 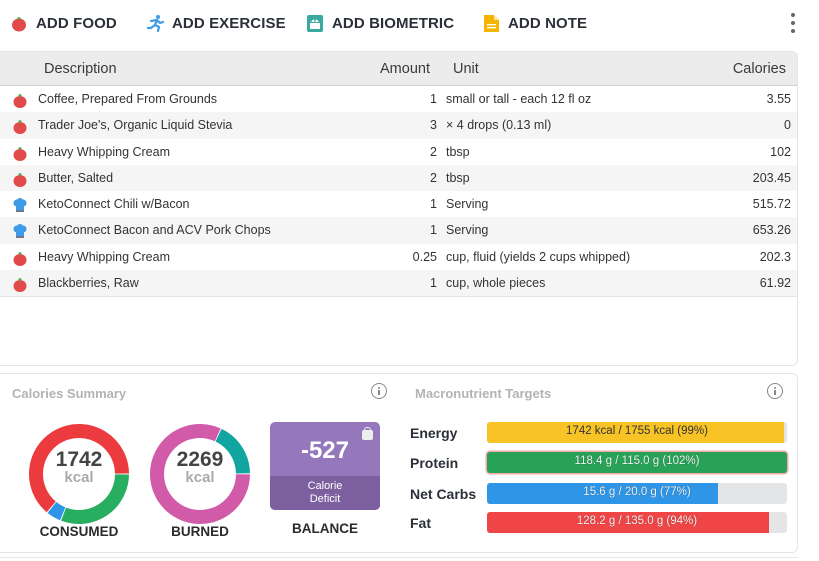 I want to click on consumed-ring: 1742 kcal, so click(x=79, y=474).